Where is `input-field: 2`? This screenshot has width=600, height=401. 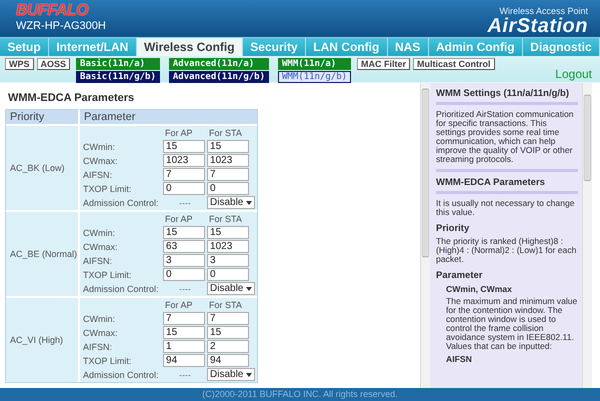
input-field: 2 is located at coordinates (228, 346).